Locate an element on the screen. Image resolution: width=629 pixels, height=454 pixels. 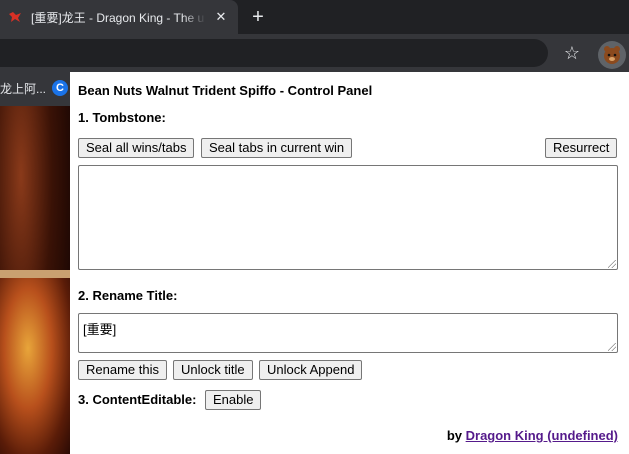
rename-title-value: [重要] is located at coordinates (100, 329).